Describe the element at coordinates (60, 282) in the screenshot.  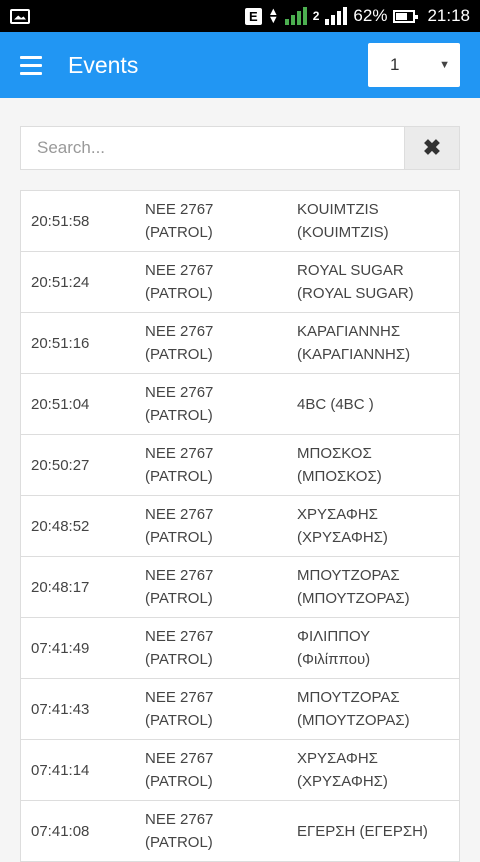
I see `event-time: 20:51:24` at that location.